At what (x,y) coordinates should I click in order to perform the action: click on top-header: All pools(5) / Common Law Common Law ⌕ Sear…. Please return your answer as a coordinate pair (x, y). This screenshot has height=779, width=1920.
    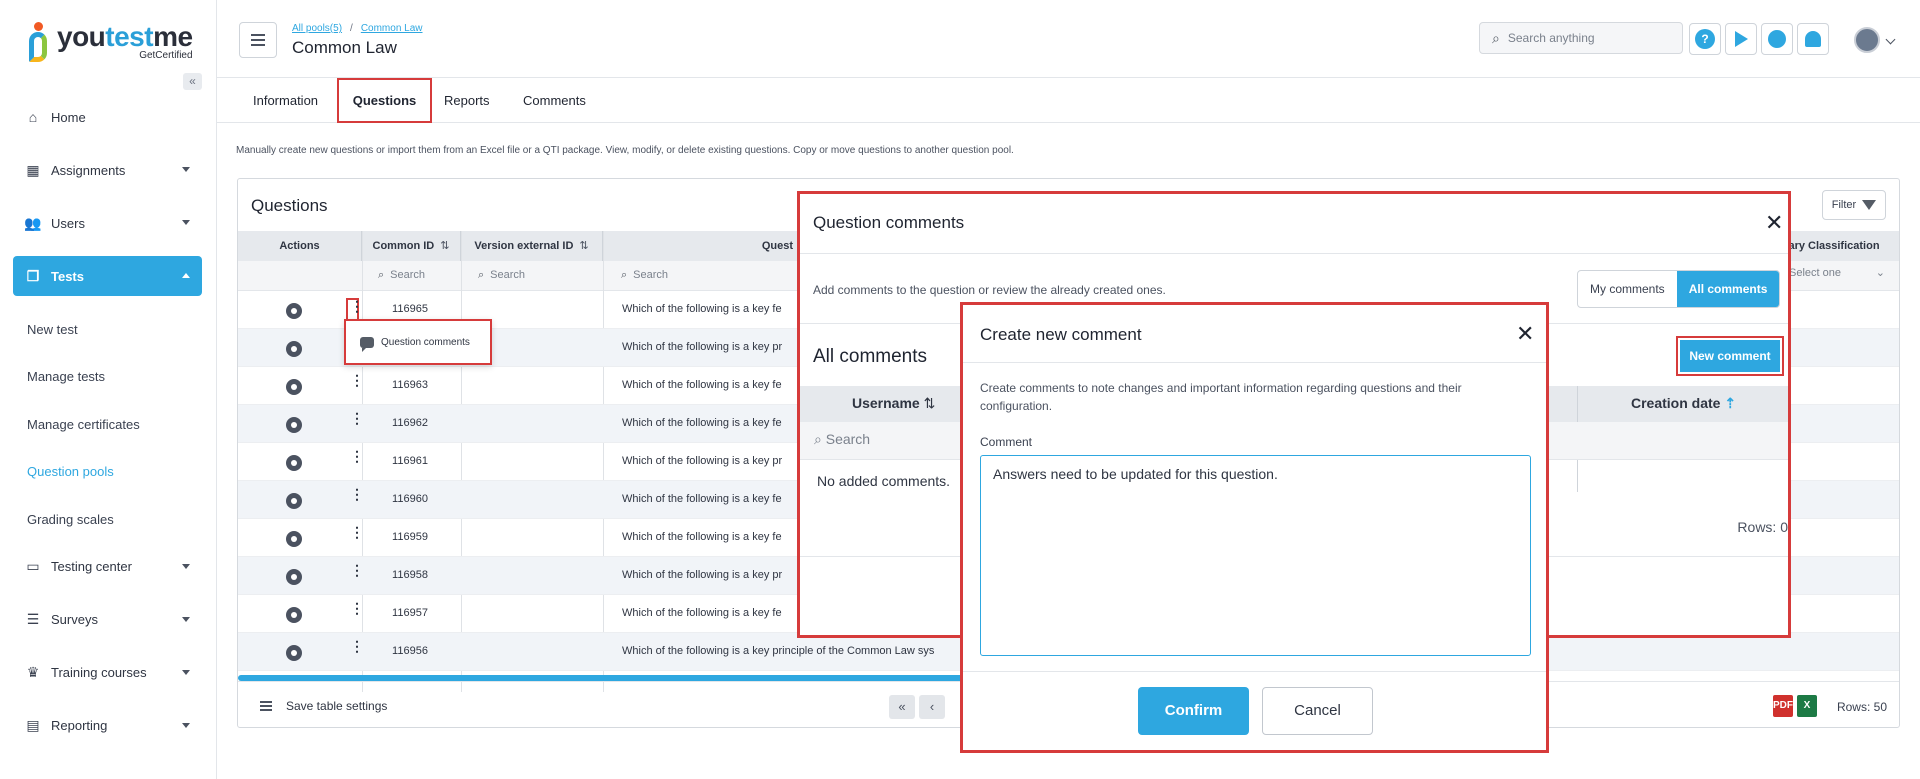
    Looking at the image, I should click on (1068, 39).